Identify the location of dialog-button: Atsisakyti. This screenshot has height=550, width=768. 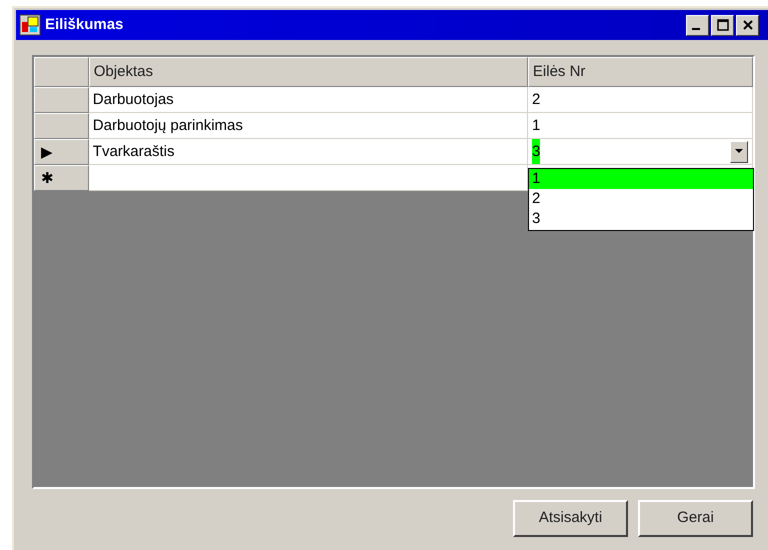
(570, 518).